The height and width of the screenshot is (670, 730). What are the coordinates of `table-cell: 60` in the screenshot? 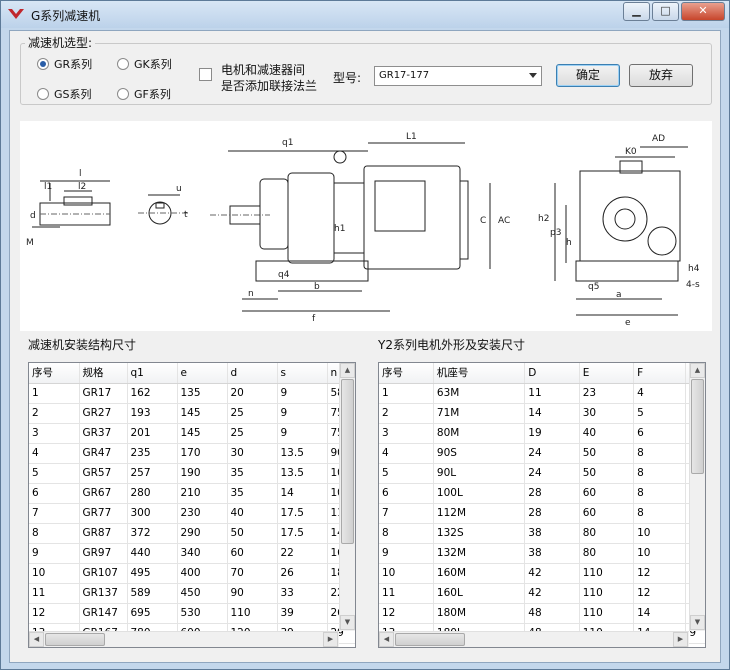 It's located at (252, 553).